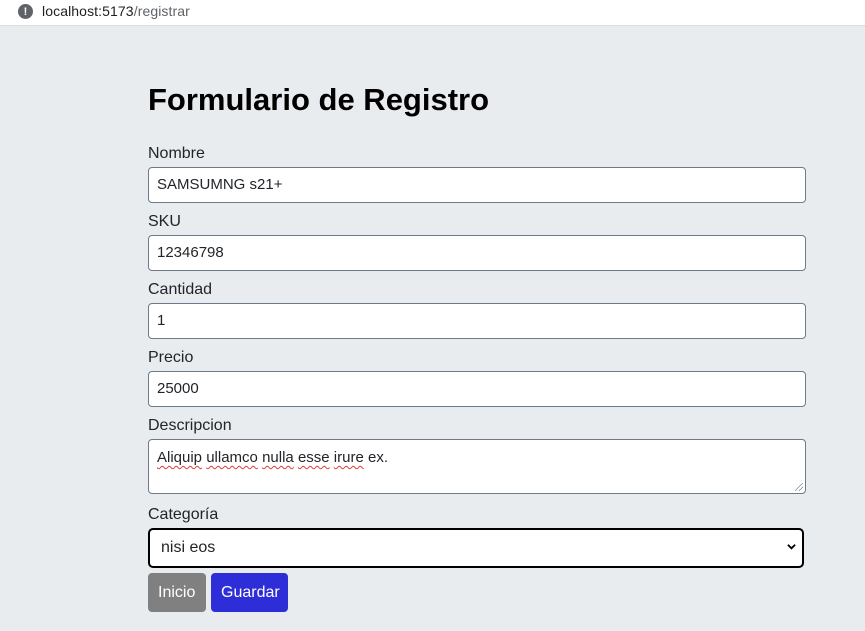 The height and width of the screenshot is (631, 865). I want to click on desc-word: irure, so click(348, 457).